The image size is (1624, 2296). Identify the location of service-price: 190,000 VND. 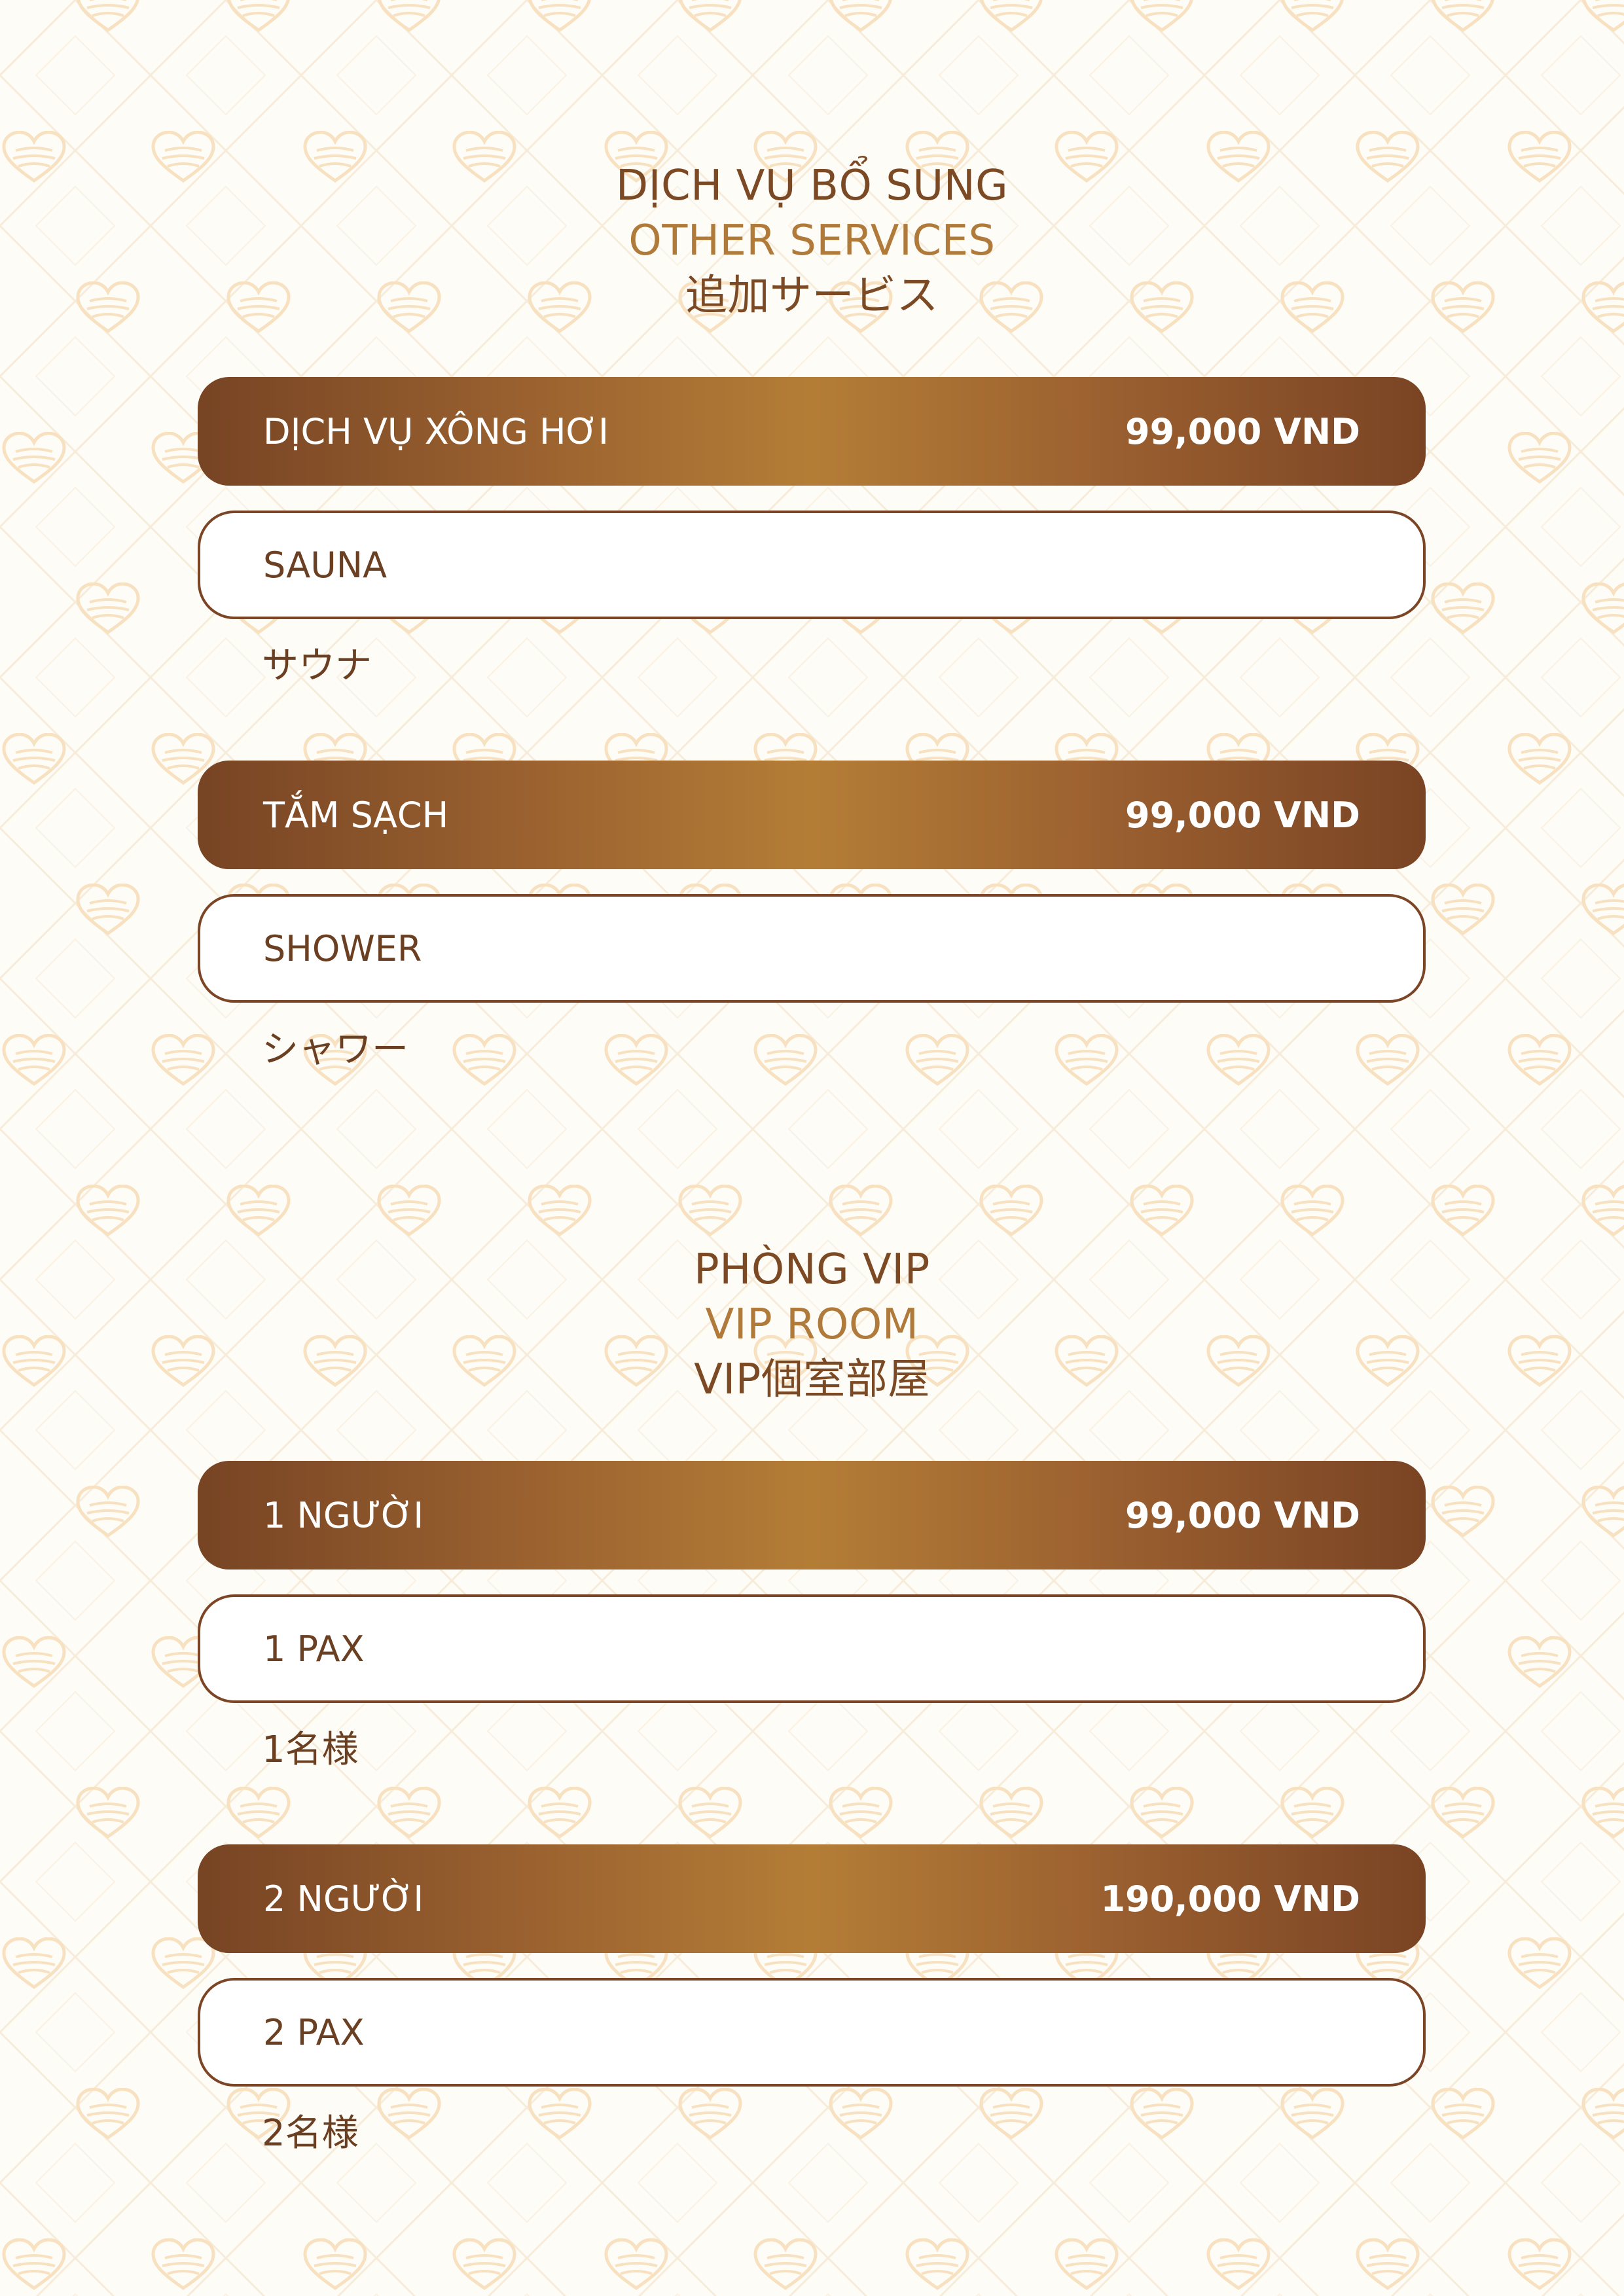
(1230, 1899).